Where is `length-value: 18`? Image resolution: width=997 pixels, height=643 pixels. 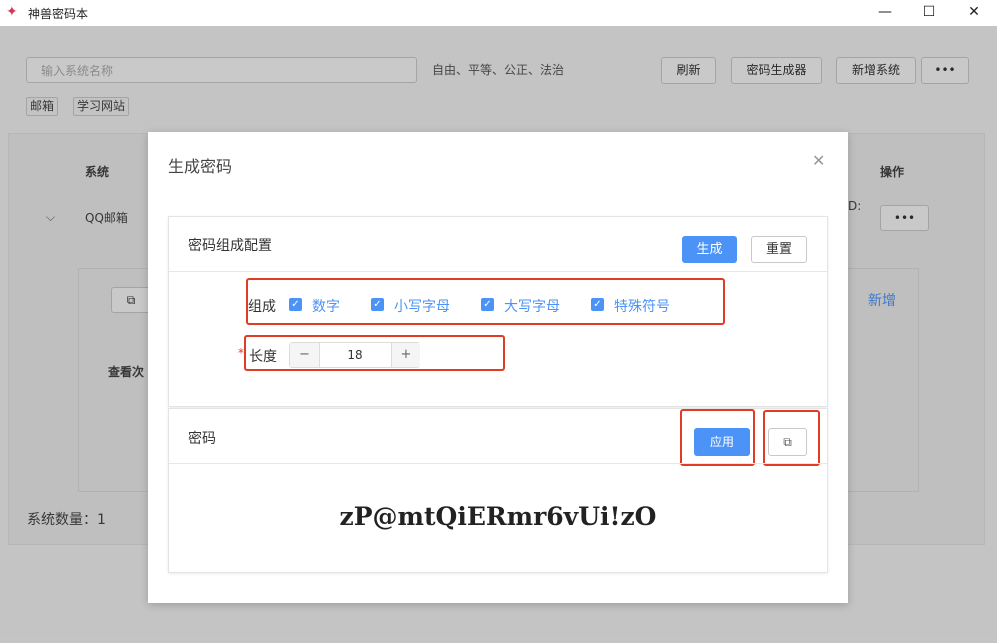
length-value: 18 is located at coordinates (355, 355).